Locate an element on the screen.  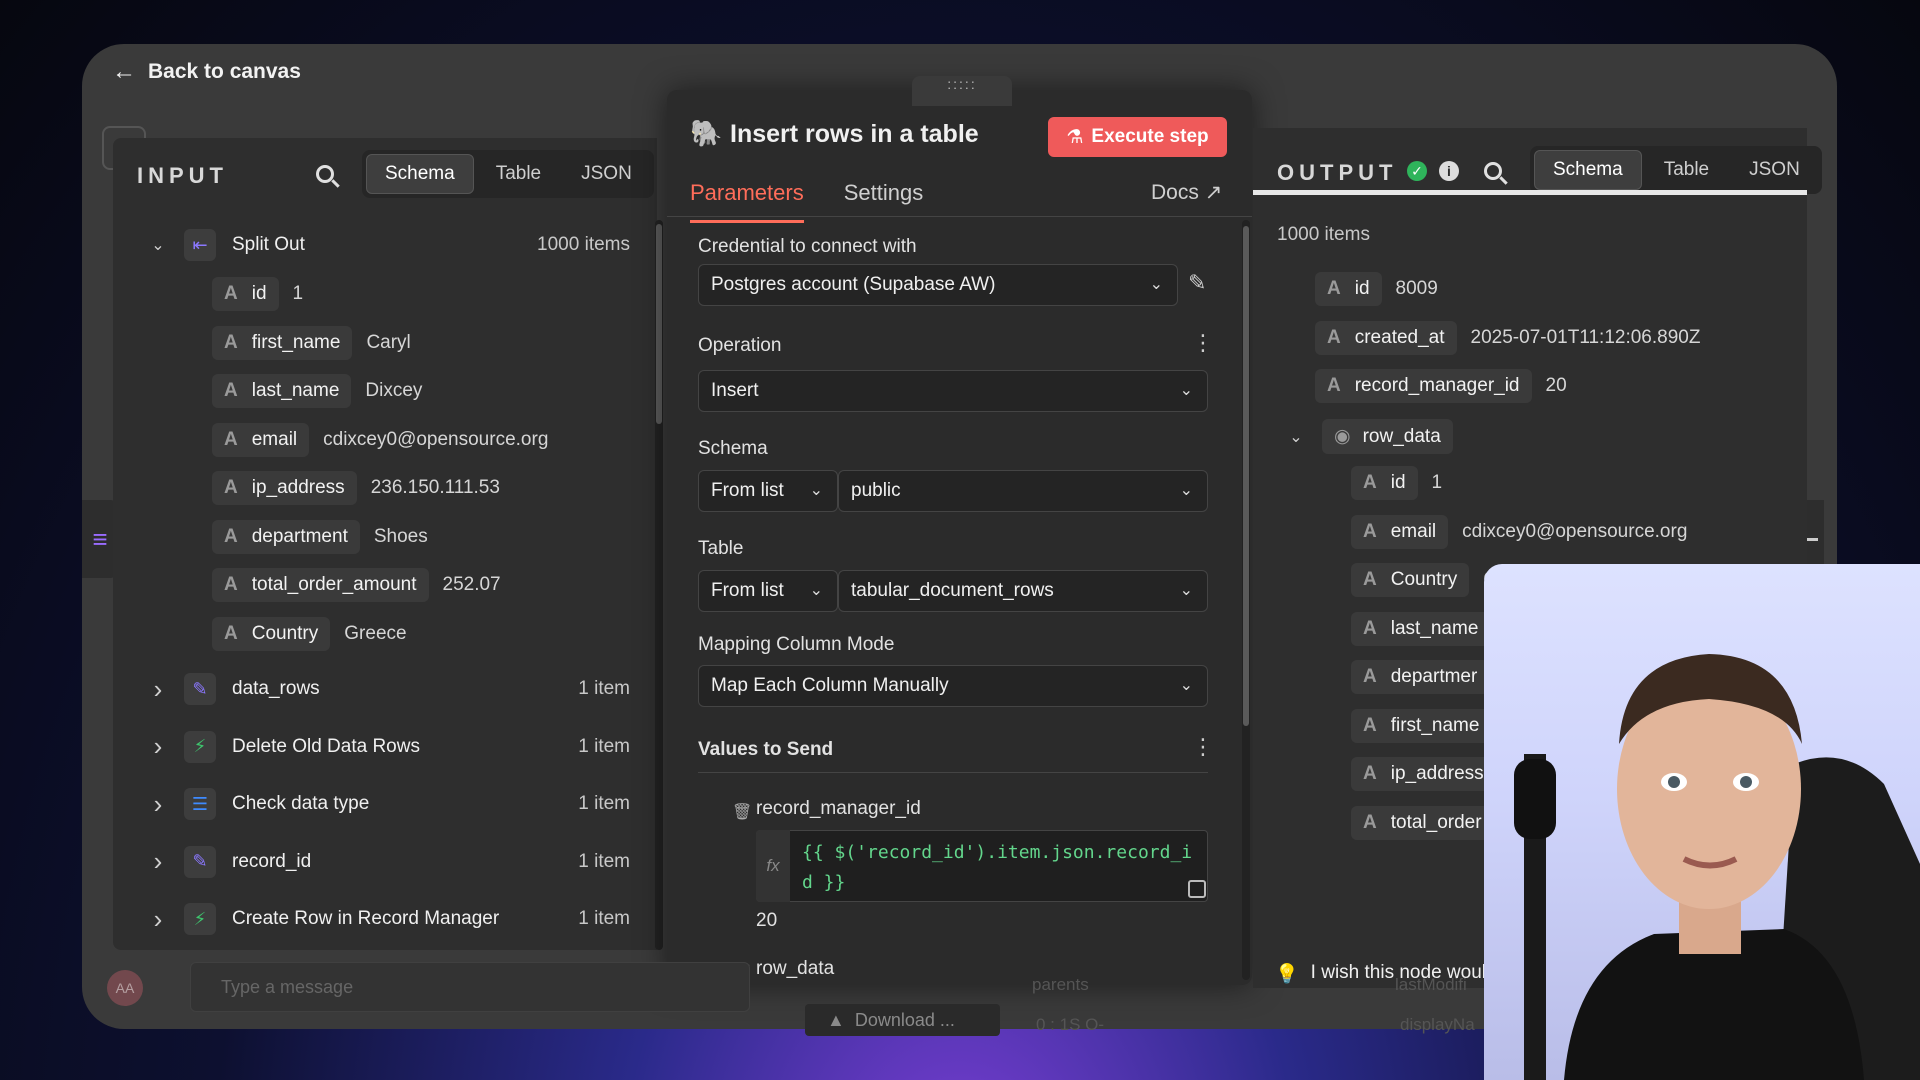
node-title: Insert rows in a table is located at coordinates (854, 134).